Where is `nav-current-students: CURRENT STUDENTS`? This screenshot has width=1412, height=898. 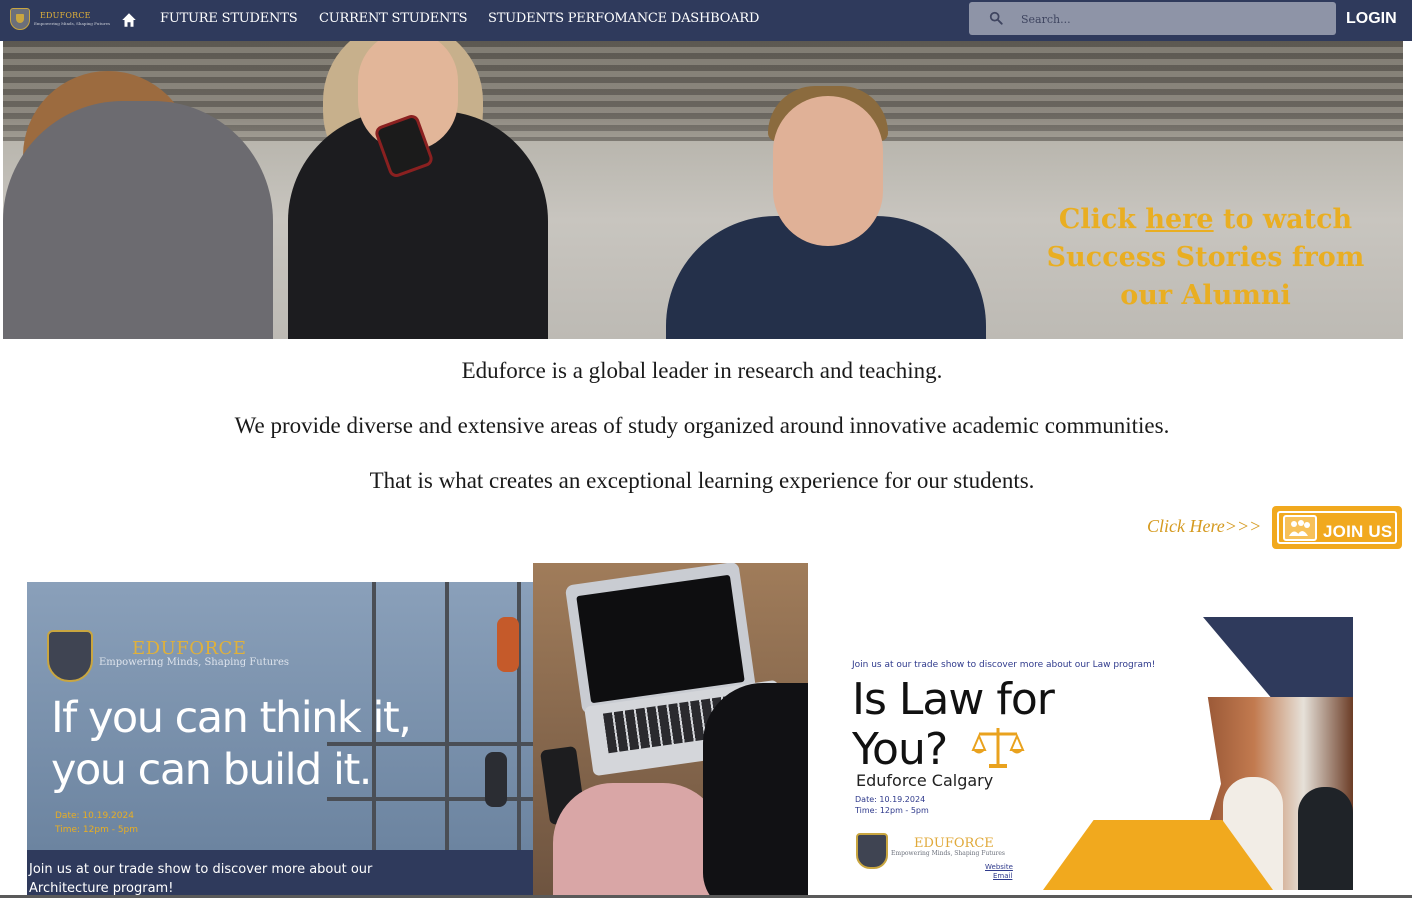 nav-current-students: CURRENT STUDENTS is located at coordinates (393, 18).